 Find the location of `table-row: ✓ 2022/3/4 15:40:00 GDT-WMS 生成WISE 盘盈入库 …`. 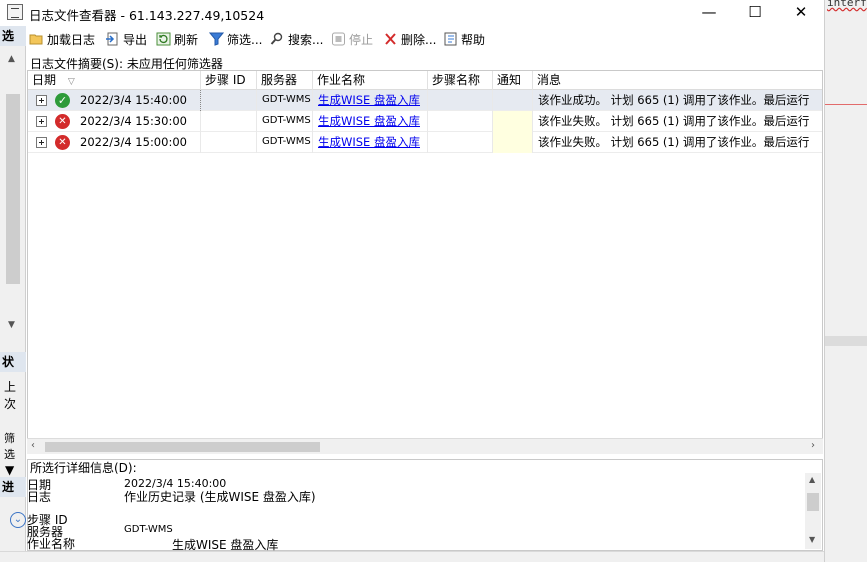

table-row: ✓ 2022/3/4 15:40:00 GDT-WMS 生成WISE 盘盈入库 … is located at coordinates (425, 100).